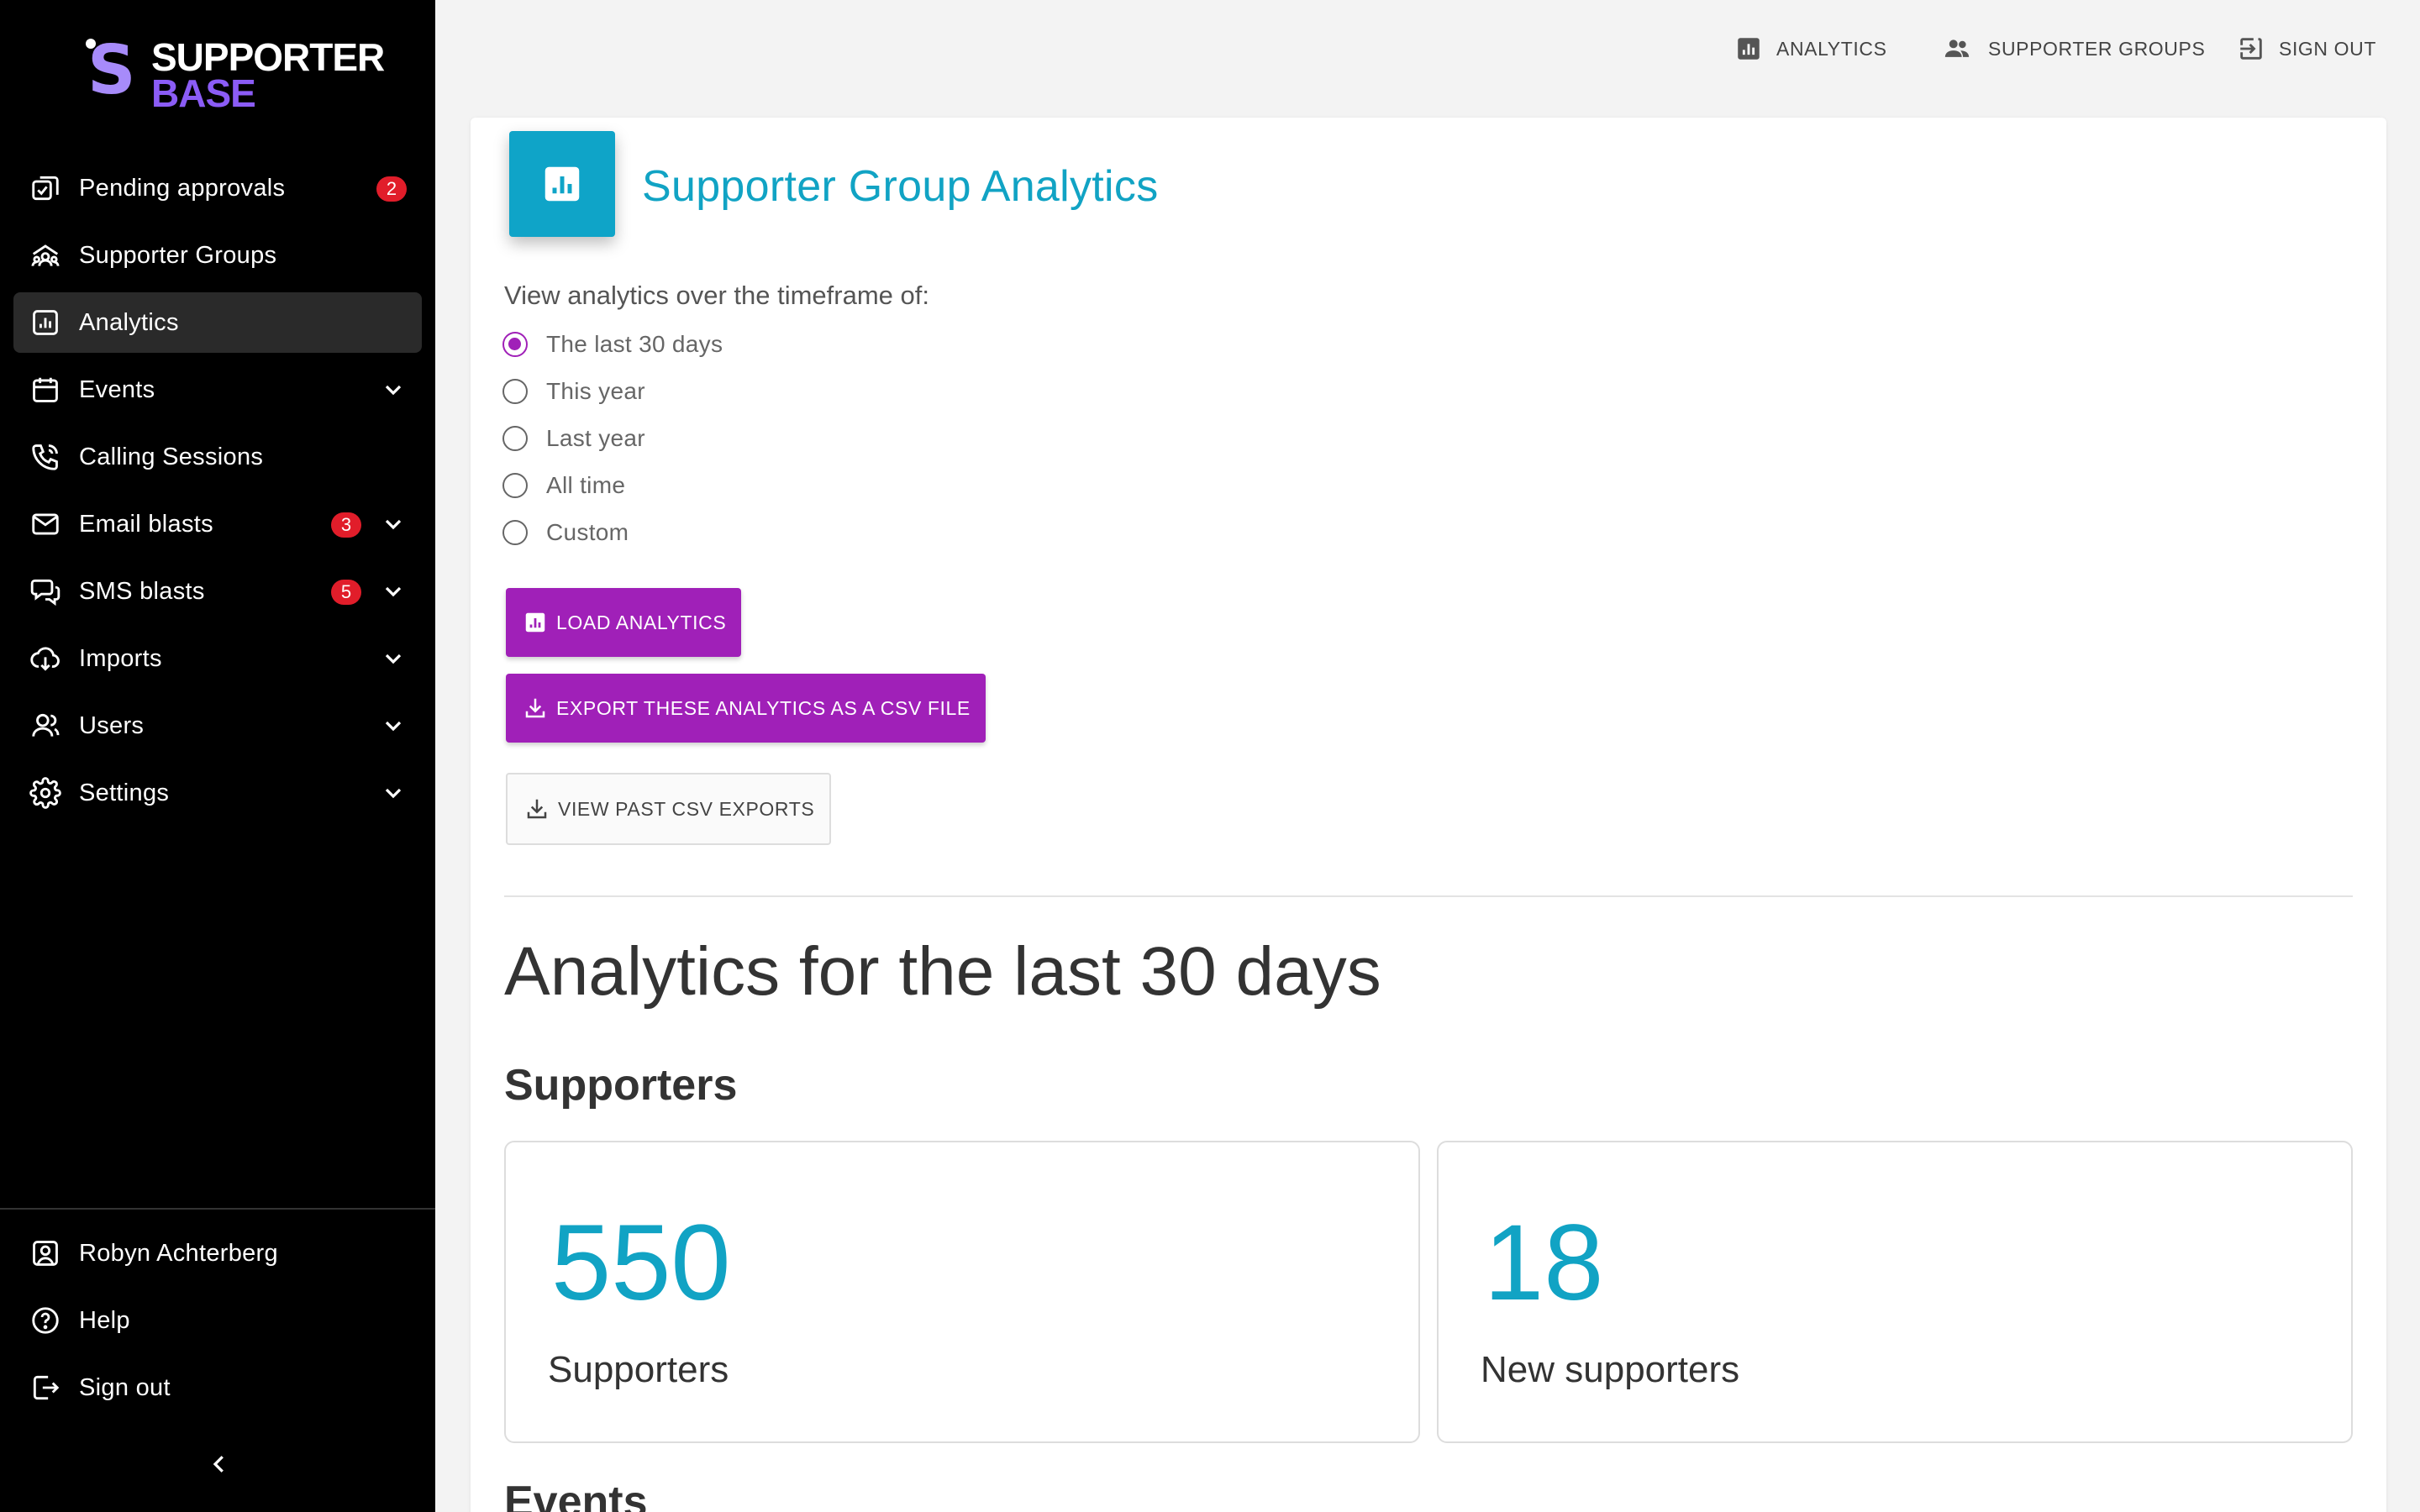 Image resolution: width=2420 pixels, height=1512 pixels. Describe the element at coordinates (642, 622) in the screenshot. I see `load-analytics-label: LOAD ANALYTICS` at that location.